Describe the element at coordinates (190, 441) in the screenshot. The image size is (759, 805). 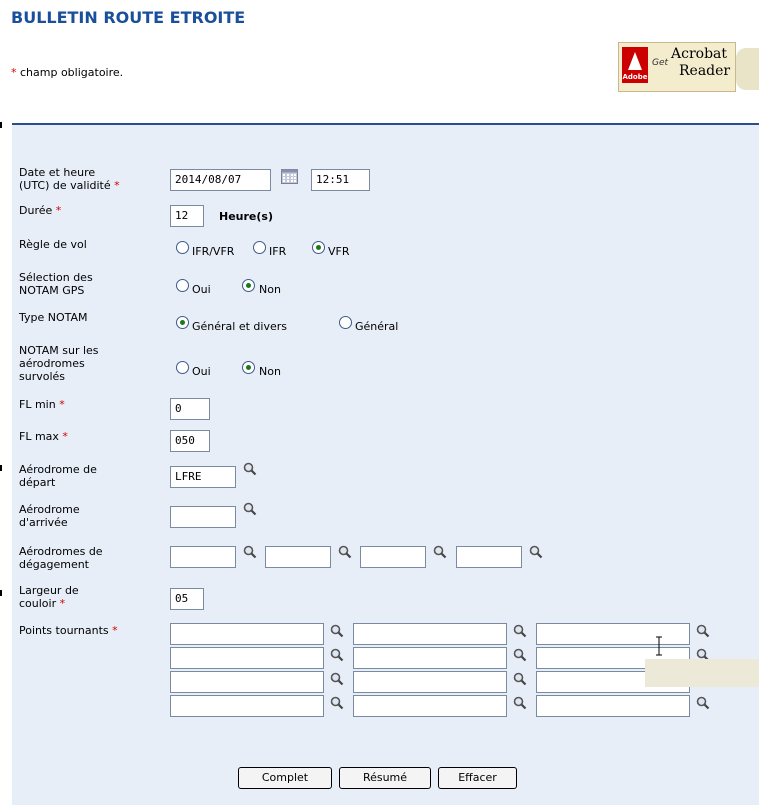
I see `flmax-input: 050` at that location.